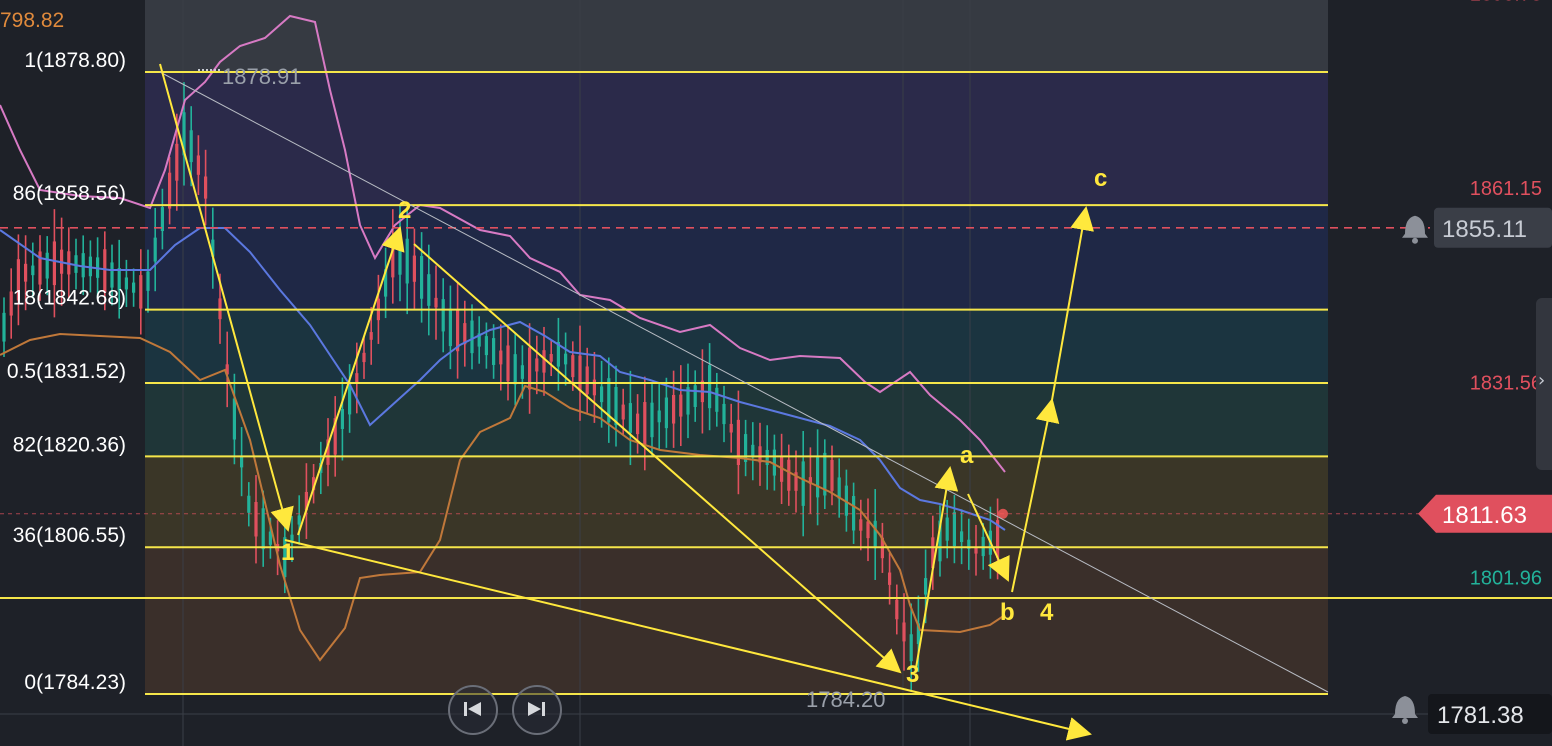 The width and height of the screenshot is (1552, 746). I want to click on previous-button, so click(473, 710).